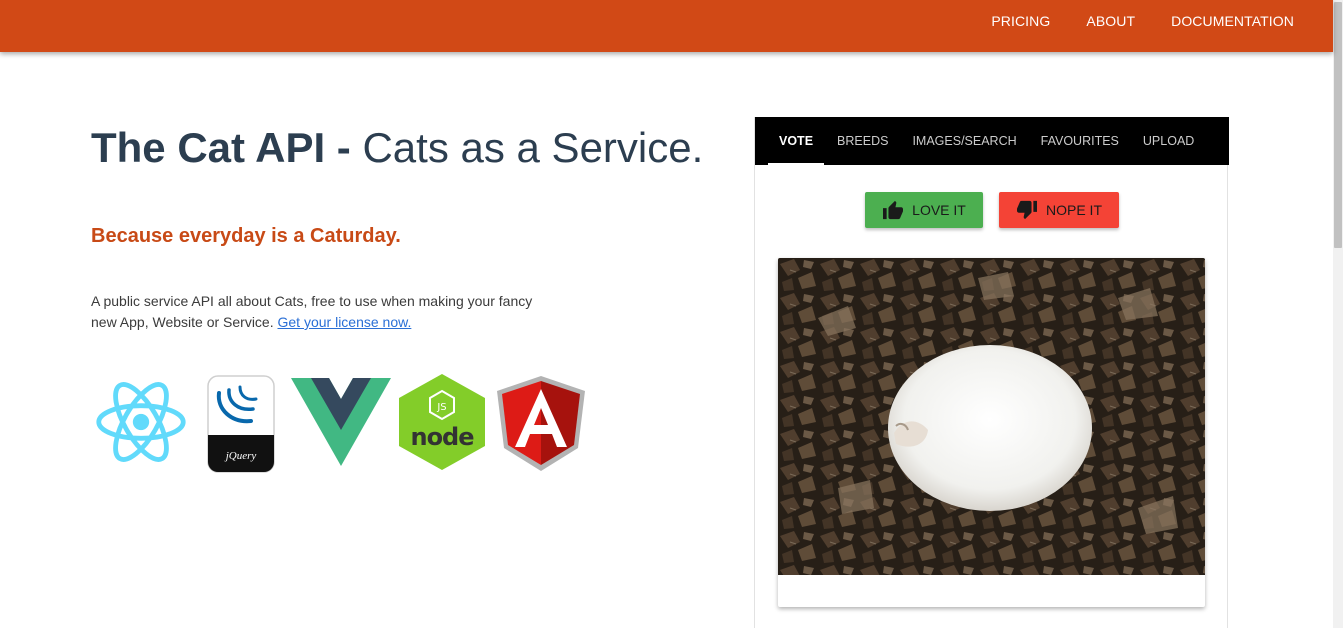 Image resolution: width=1343 pixels, height=628 pixels. Describe the element at coordinates (441, 407) in the screenshot. I see `svg-text: JS` at that location.